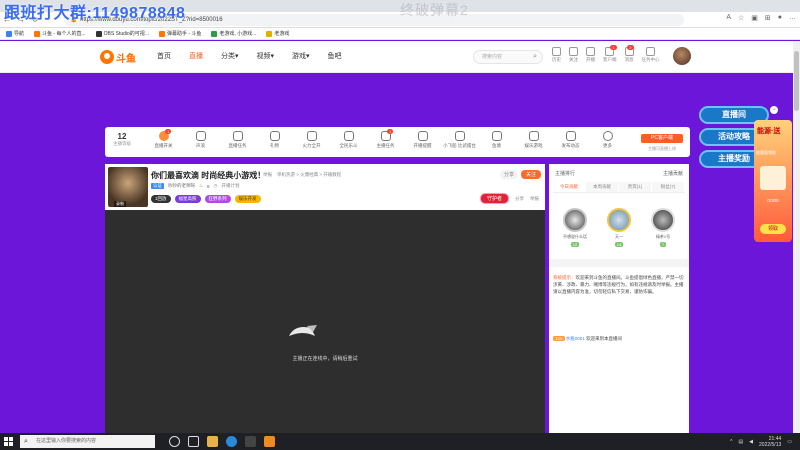 The height and width of the screenshot is (450, 800). I want to click on nav-home: 首页, so click(164, 56).